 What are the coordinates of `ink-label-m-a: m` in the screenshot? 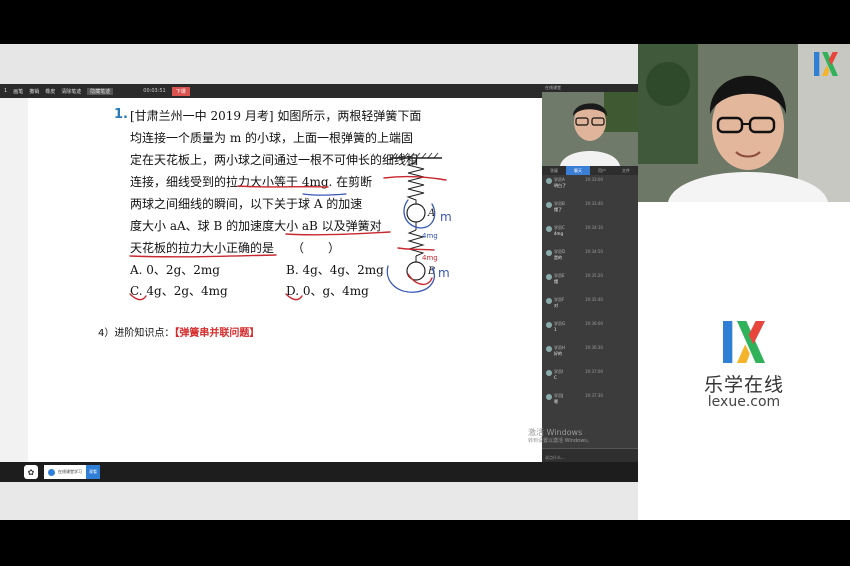 It's located at (446, 217).